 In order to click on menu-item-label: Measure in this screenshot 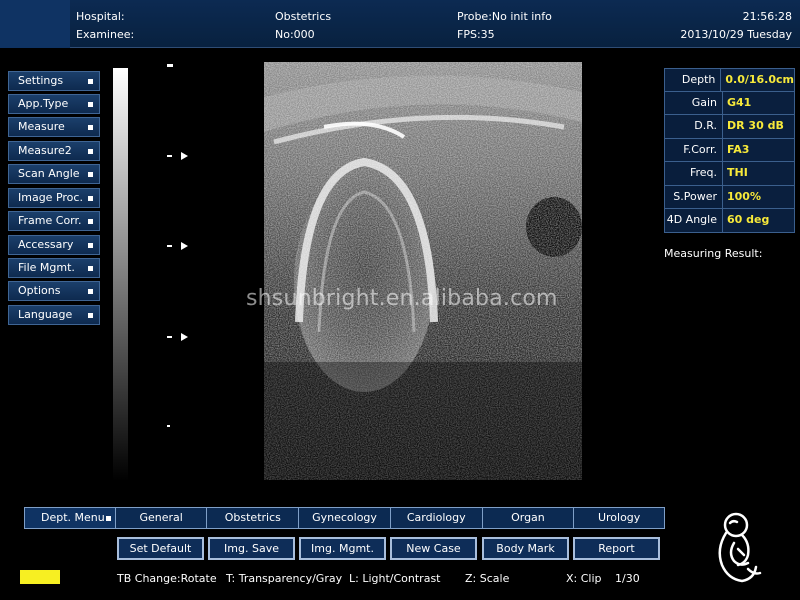, I will do `click(41, 126)`.